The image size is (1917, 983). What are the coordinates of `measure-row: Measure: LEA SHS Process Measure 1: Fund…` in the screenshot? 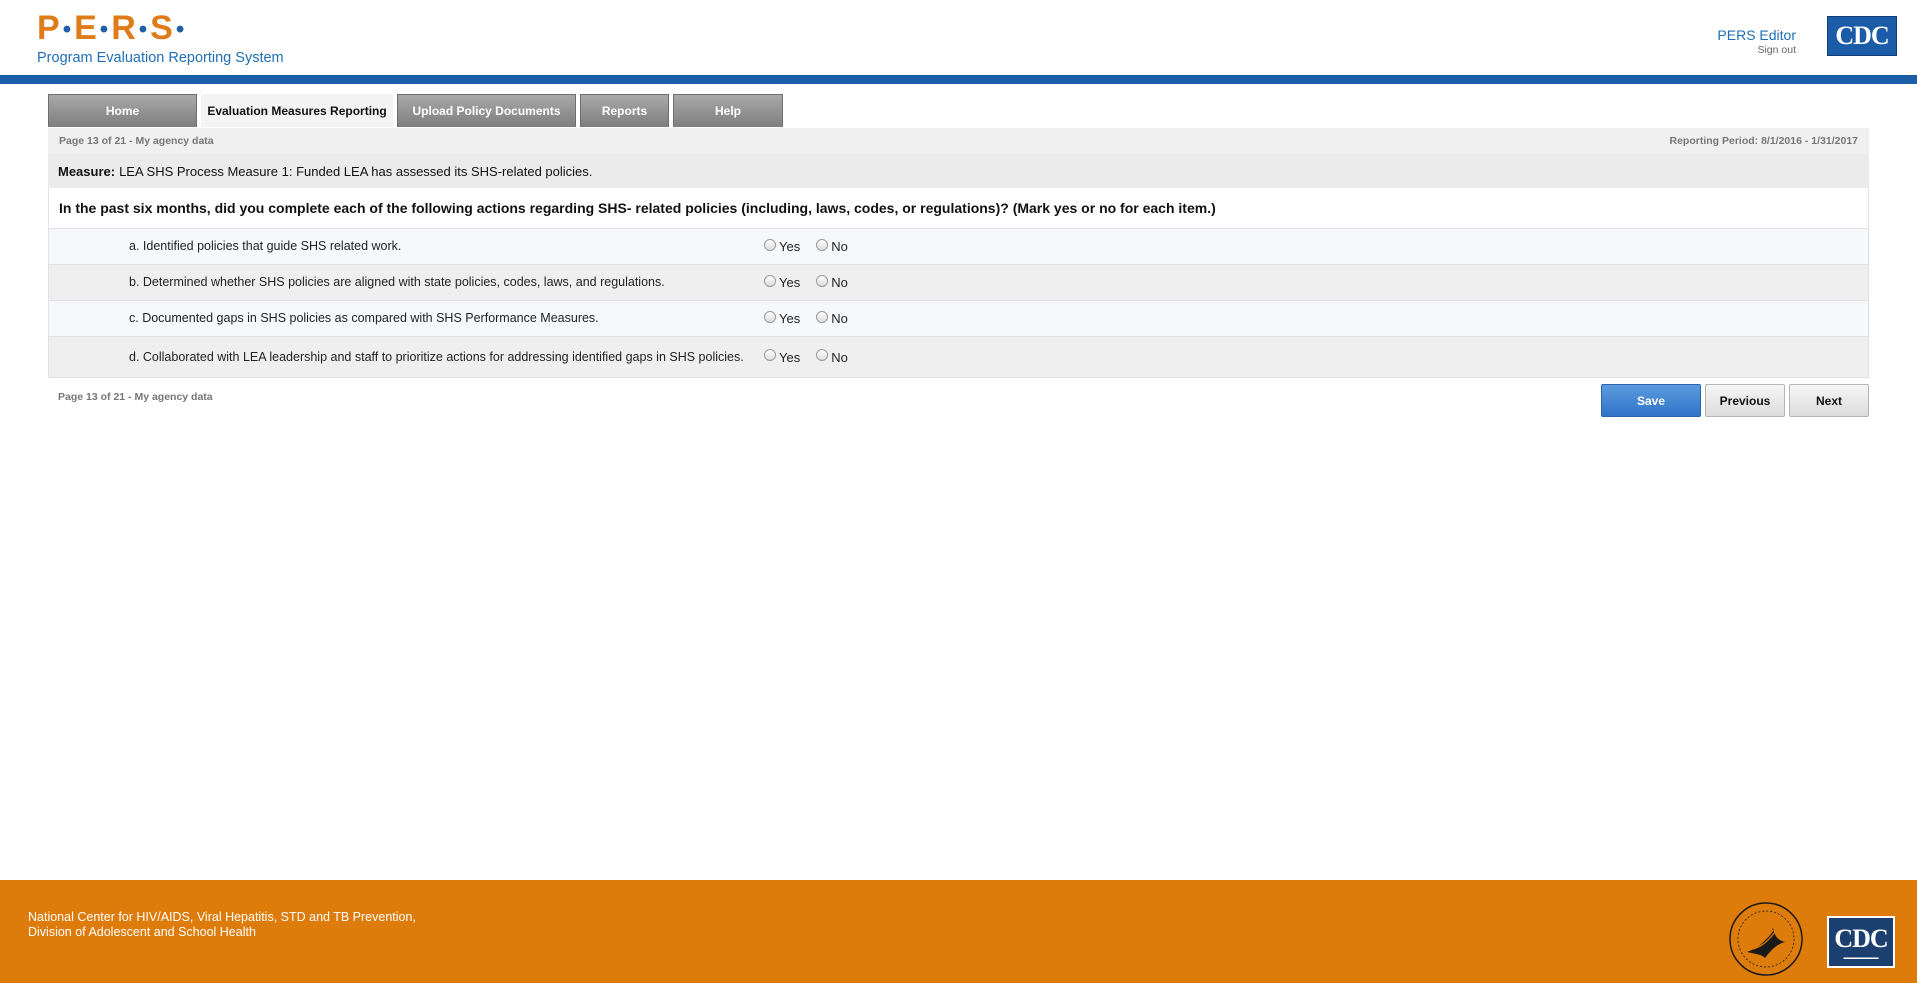 It's located at (958, 171).